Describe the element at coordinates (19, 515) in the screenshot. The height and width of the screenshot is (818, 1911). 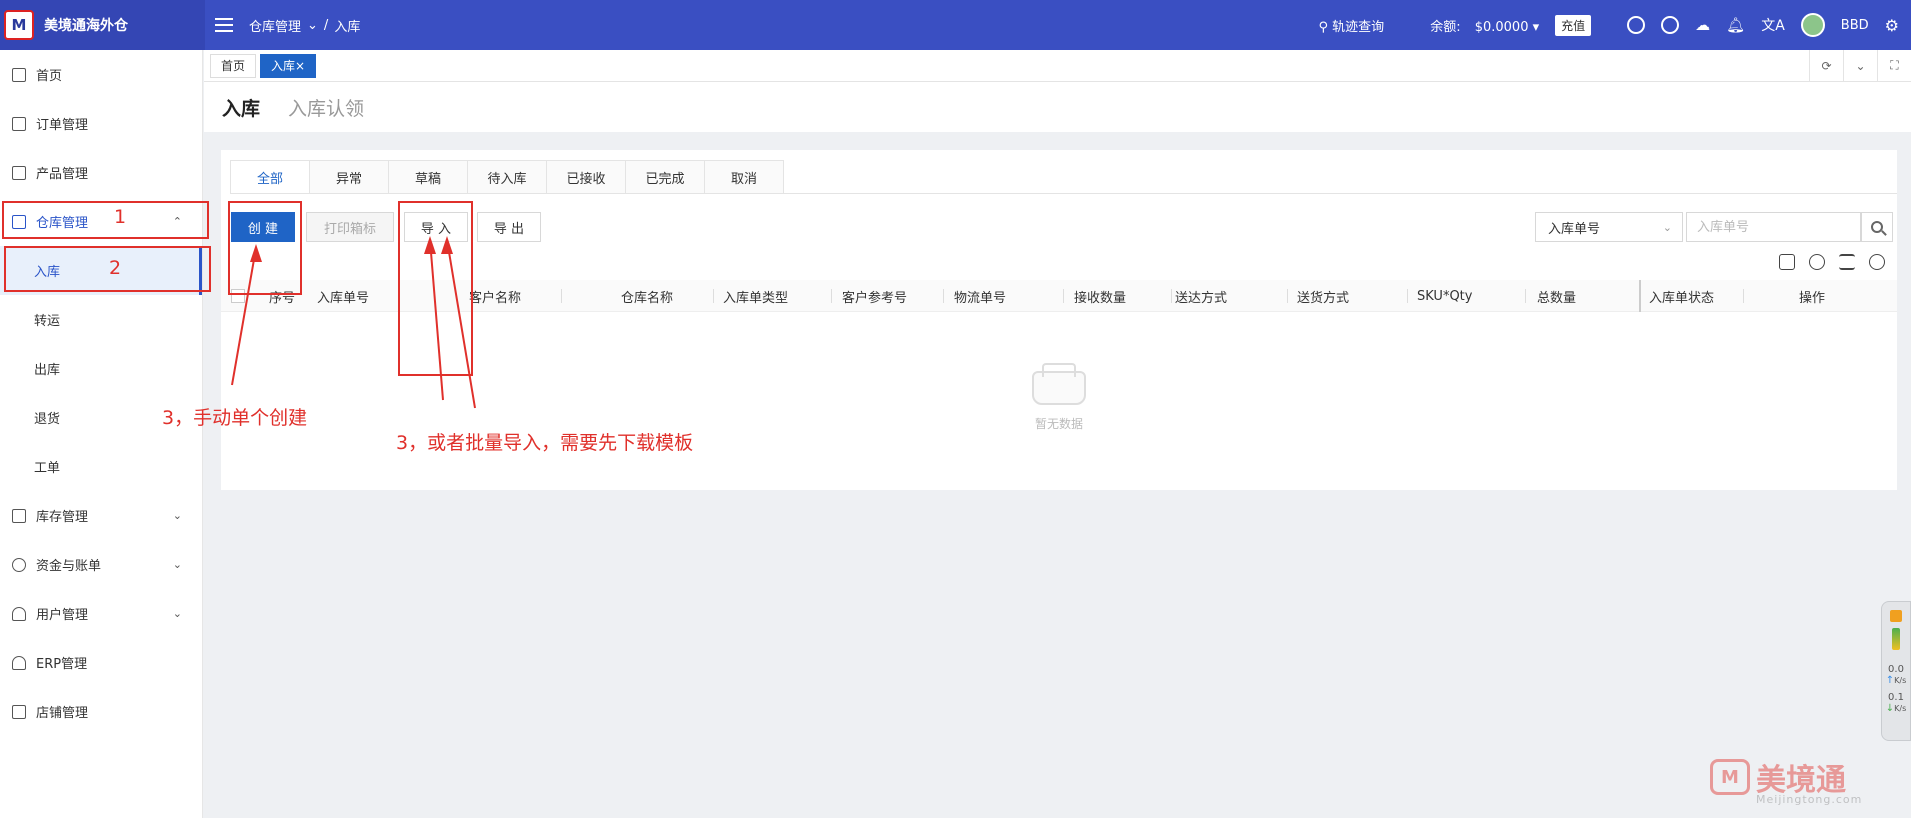
I see `inventory-icon` at that location.